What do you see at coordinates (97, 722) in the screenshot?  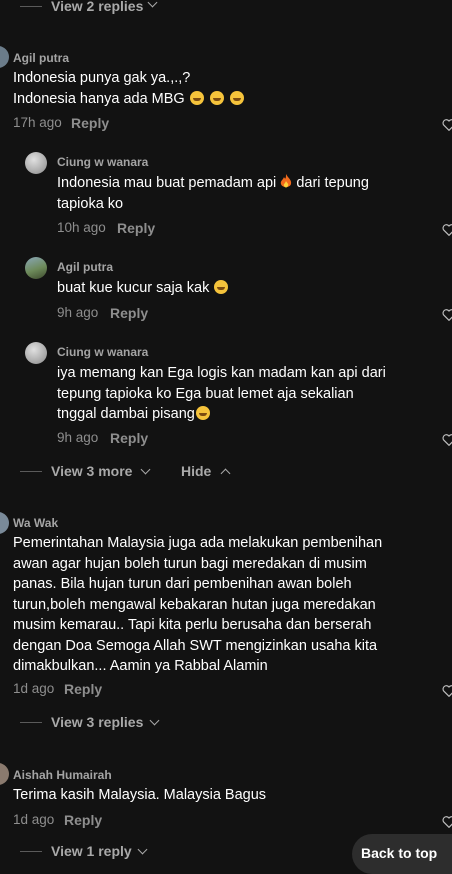 I see `view-replies-button: View 3 replies` at bounding box center [97, 722].